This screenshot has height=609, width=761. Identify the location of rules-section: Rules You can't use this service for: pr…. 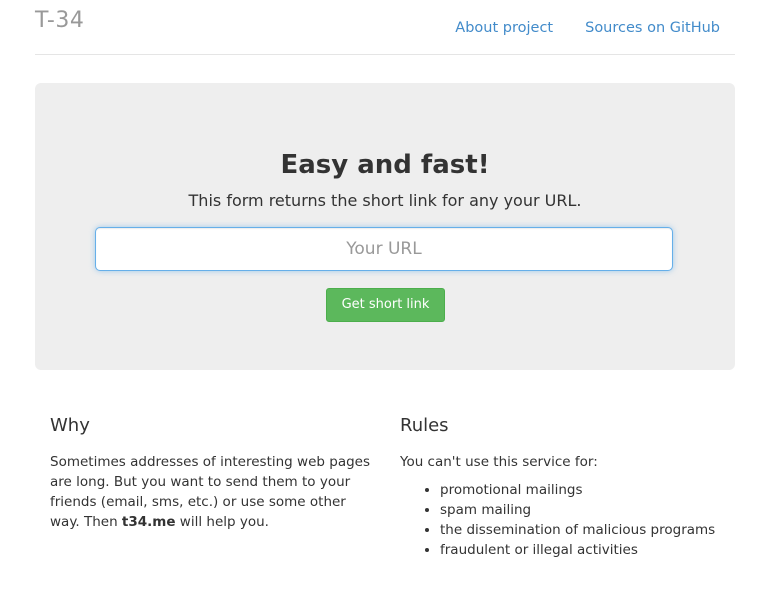
(560, 487).